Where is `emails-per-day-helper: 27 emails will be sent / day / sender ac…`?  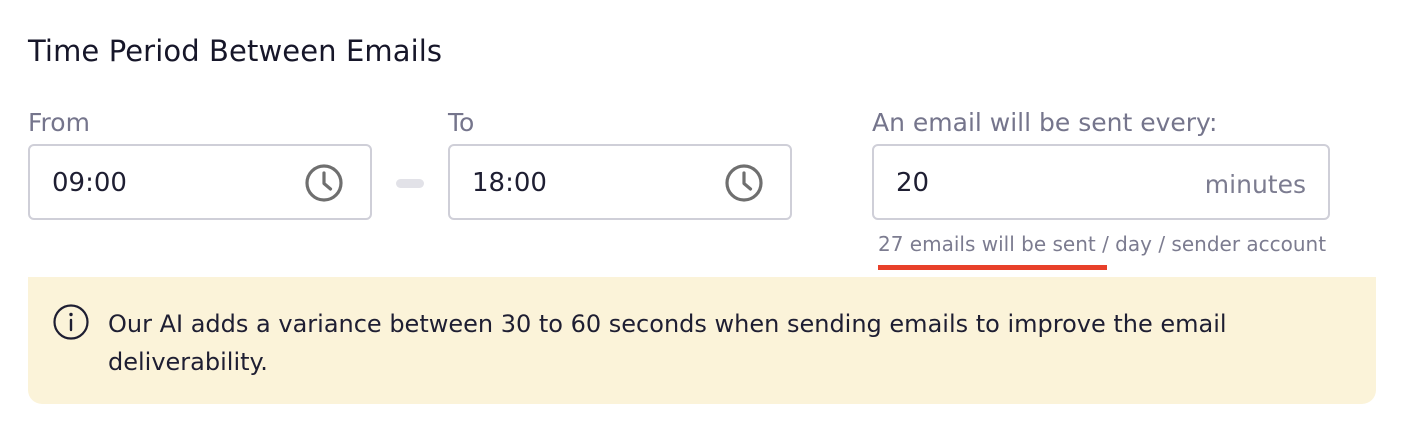
emails-per-day-helper: 27 emails will be sent / day / sender ac… is located at coordinates (1102, 244).